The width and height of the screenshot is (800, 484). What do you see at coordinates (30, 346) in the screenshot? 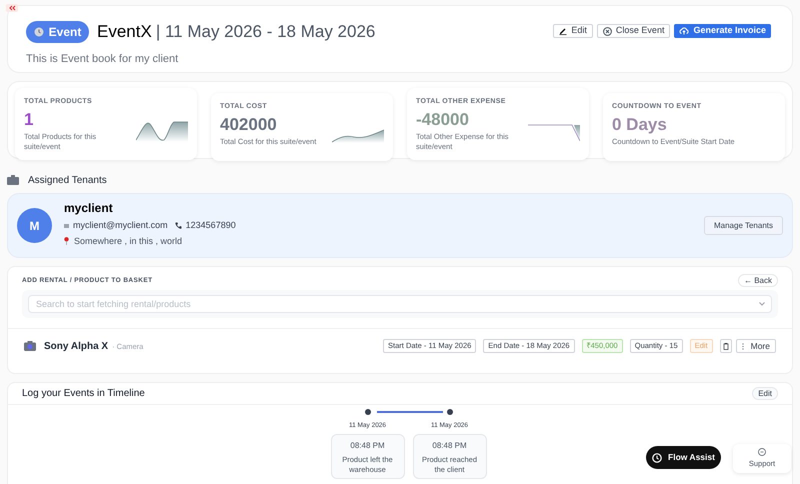
I see `camera-icon` at bounding box center [30, 346].